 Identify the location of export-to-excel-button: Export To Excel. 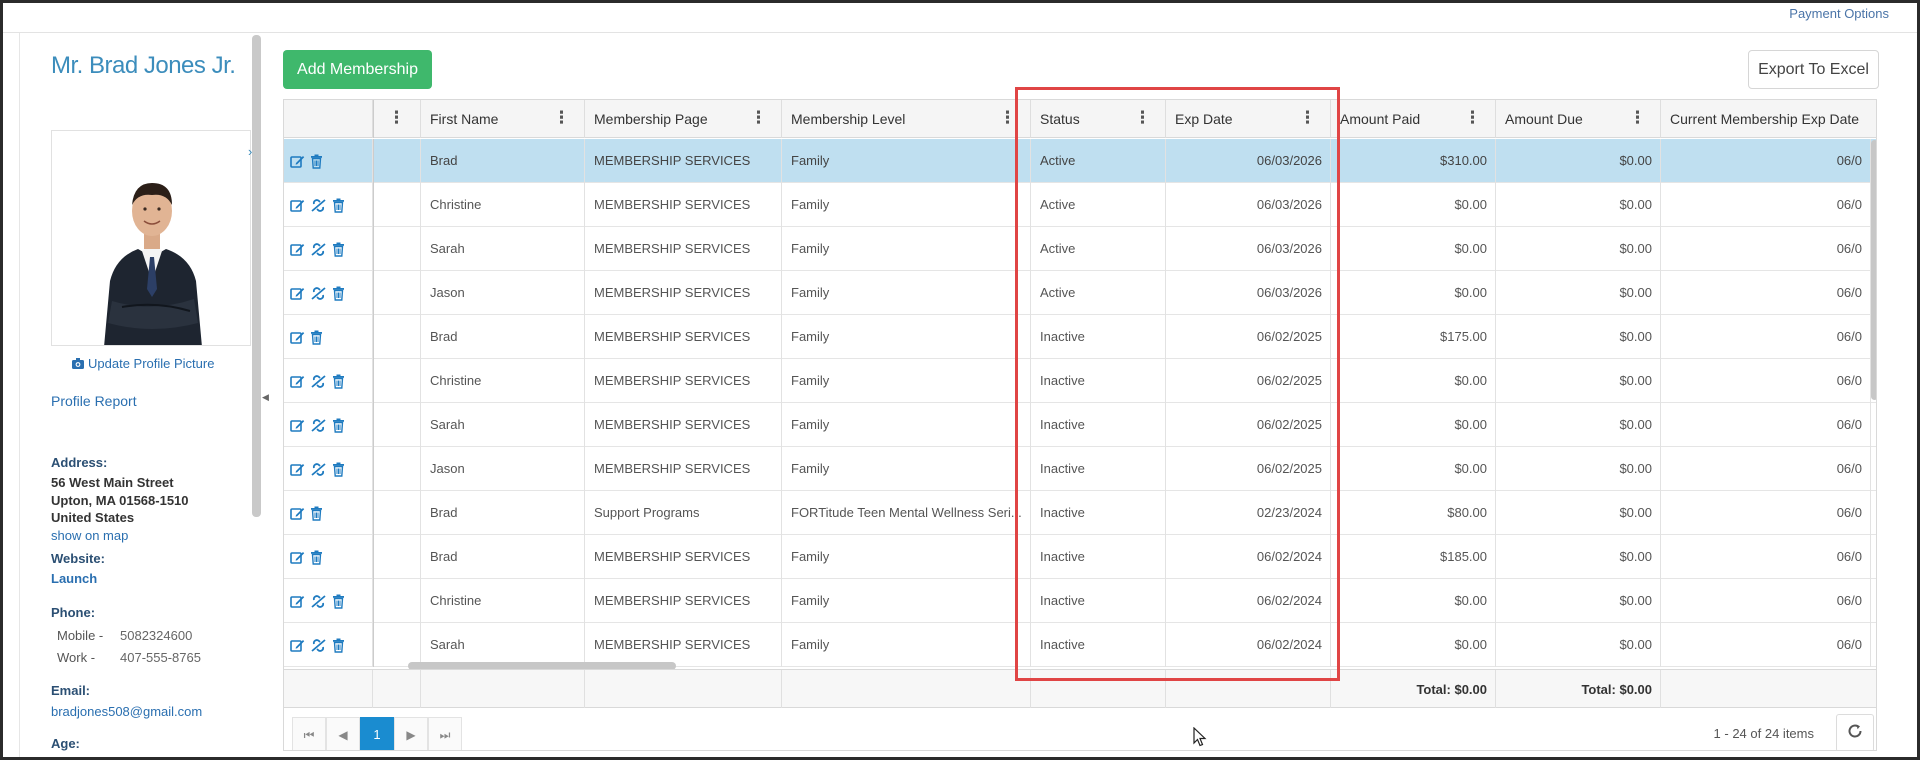
(1813, 69).